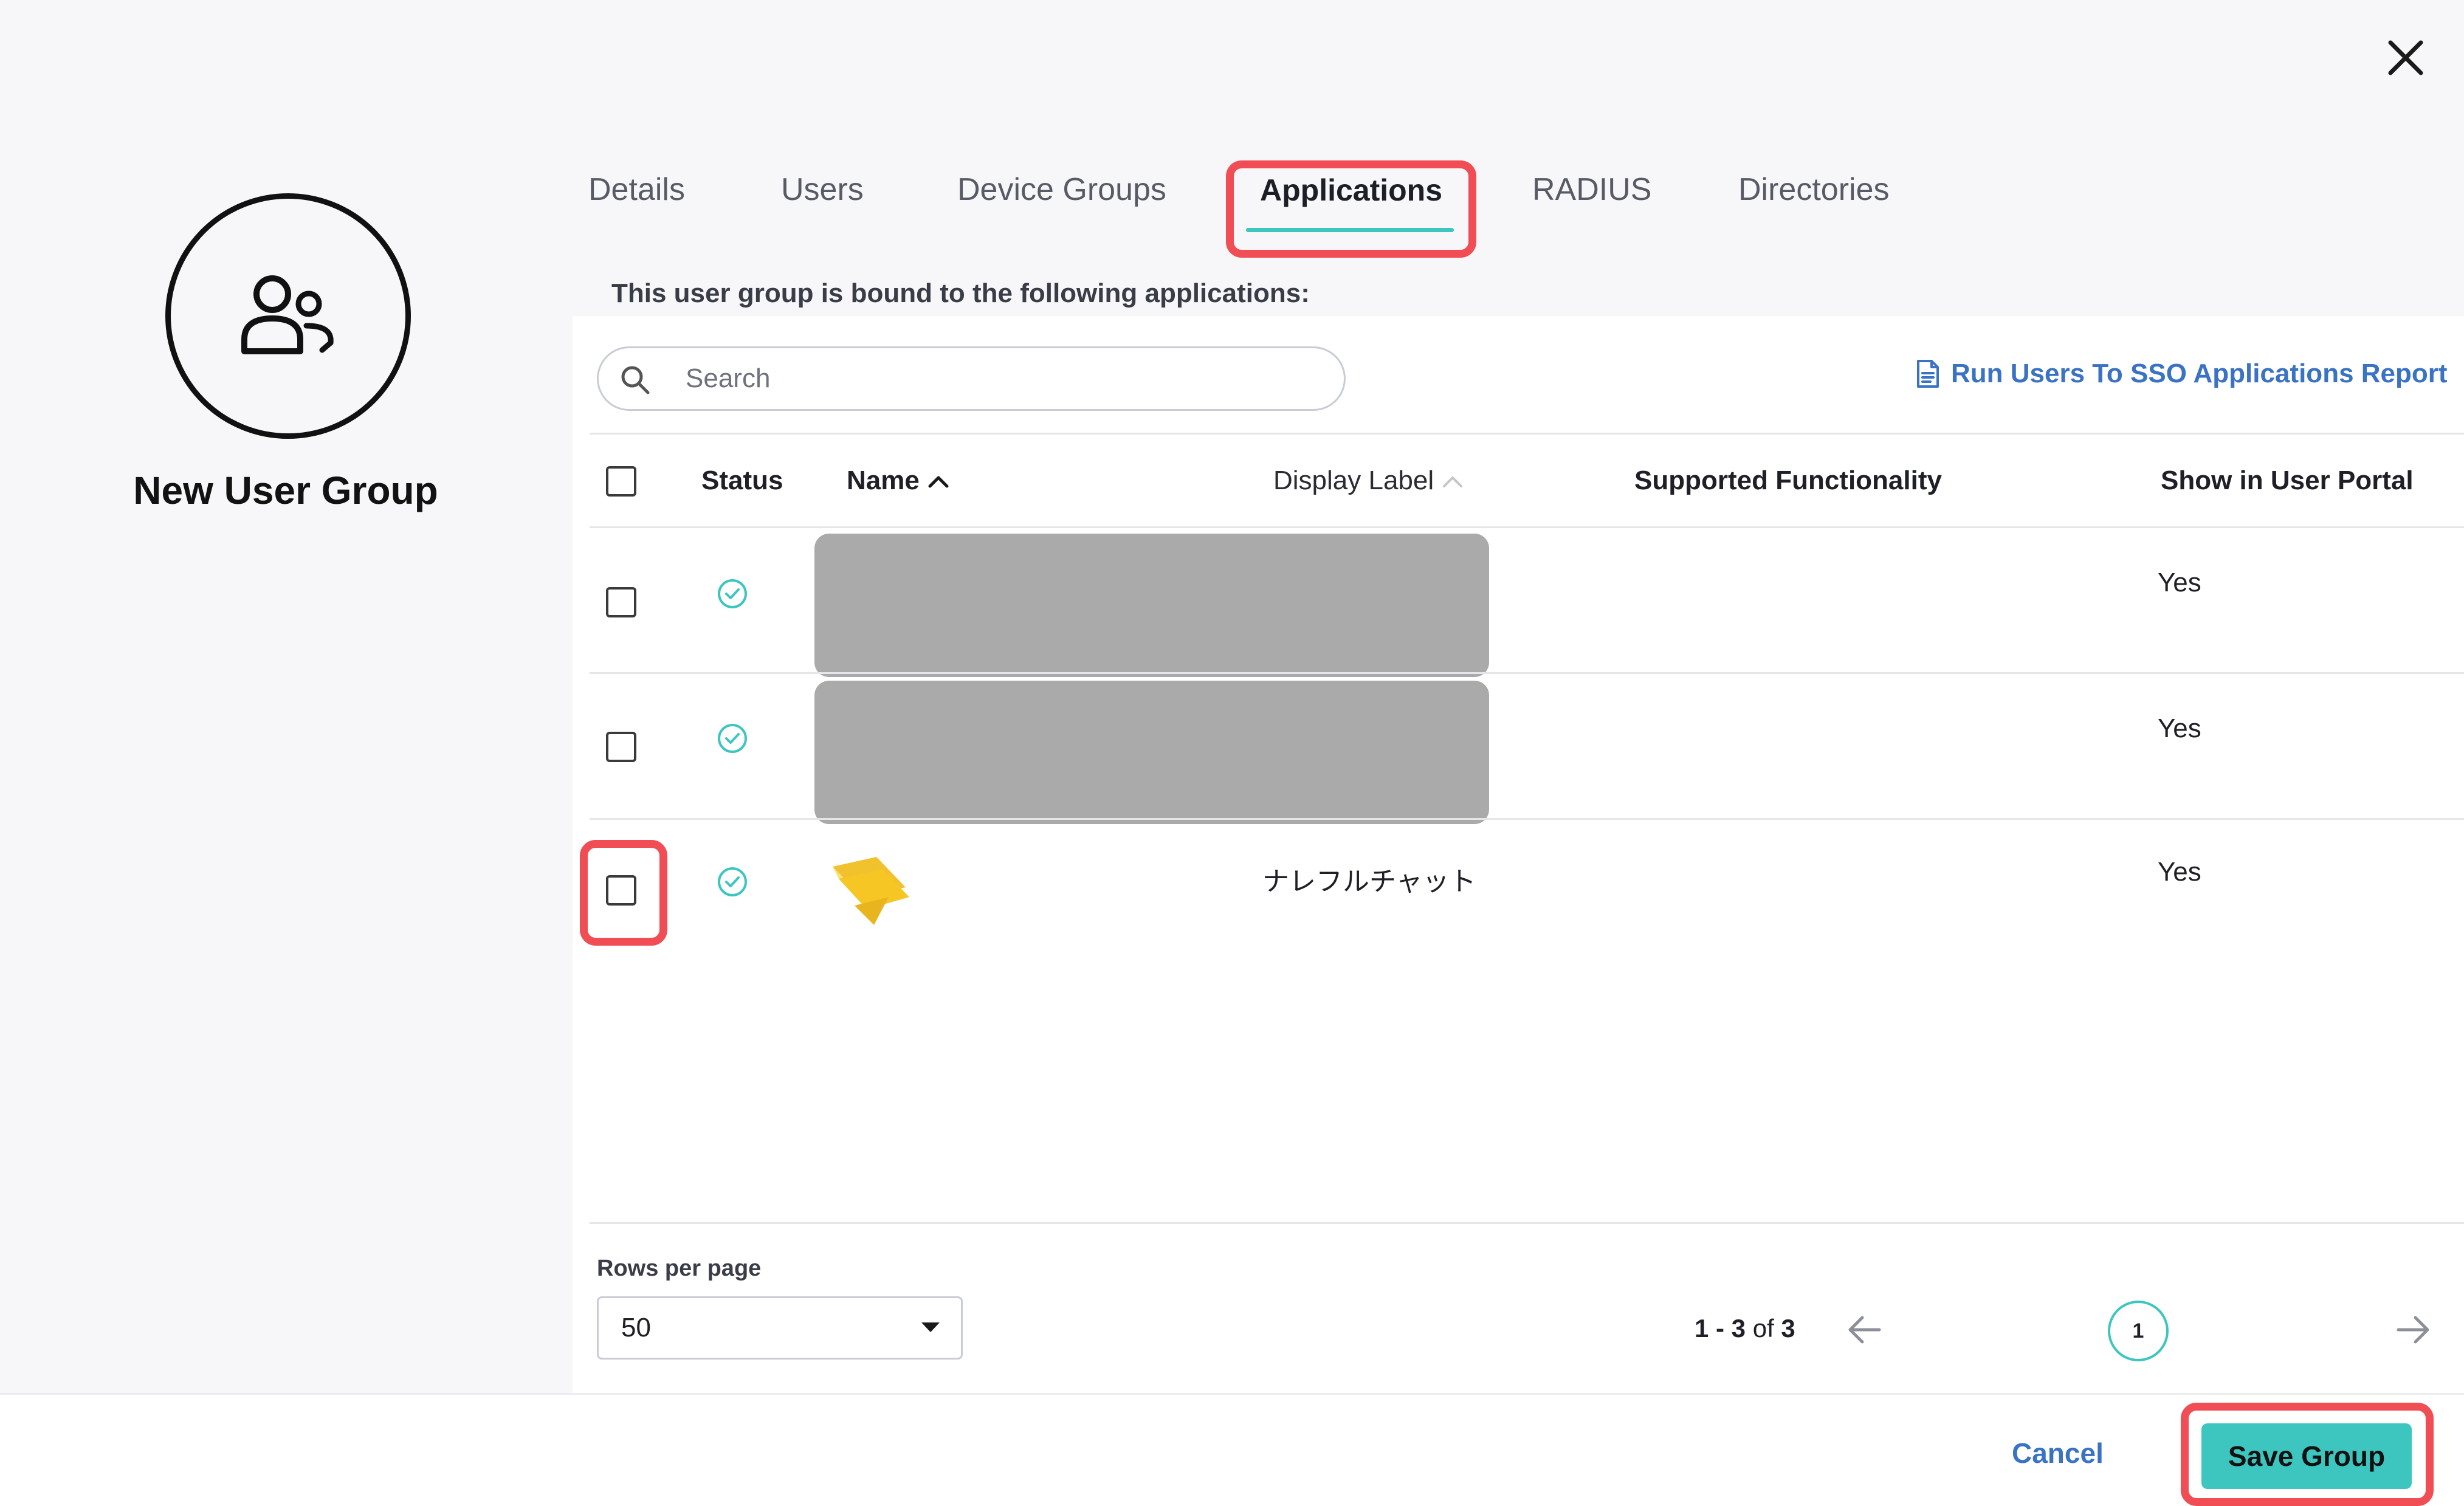  What do you see at coordinates (884, 481) in the screenshot?
I see `column-header-name-label: Name` at bounding box center [884, 481].